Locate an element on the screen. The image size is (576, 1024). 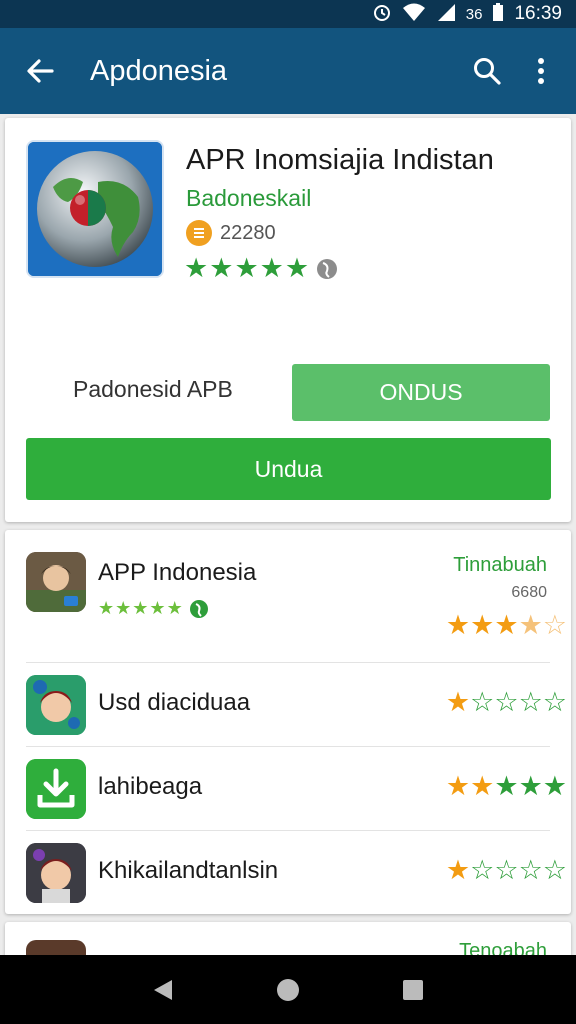
install-button: Undua is located at coordinates (288, 469).